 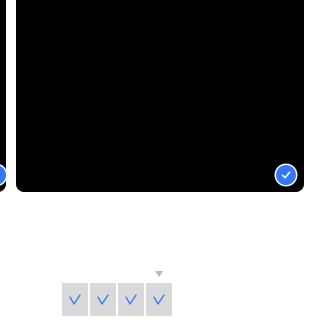 I want to click on thumbnail-strip, so click(x=117, y=299).